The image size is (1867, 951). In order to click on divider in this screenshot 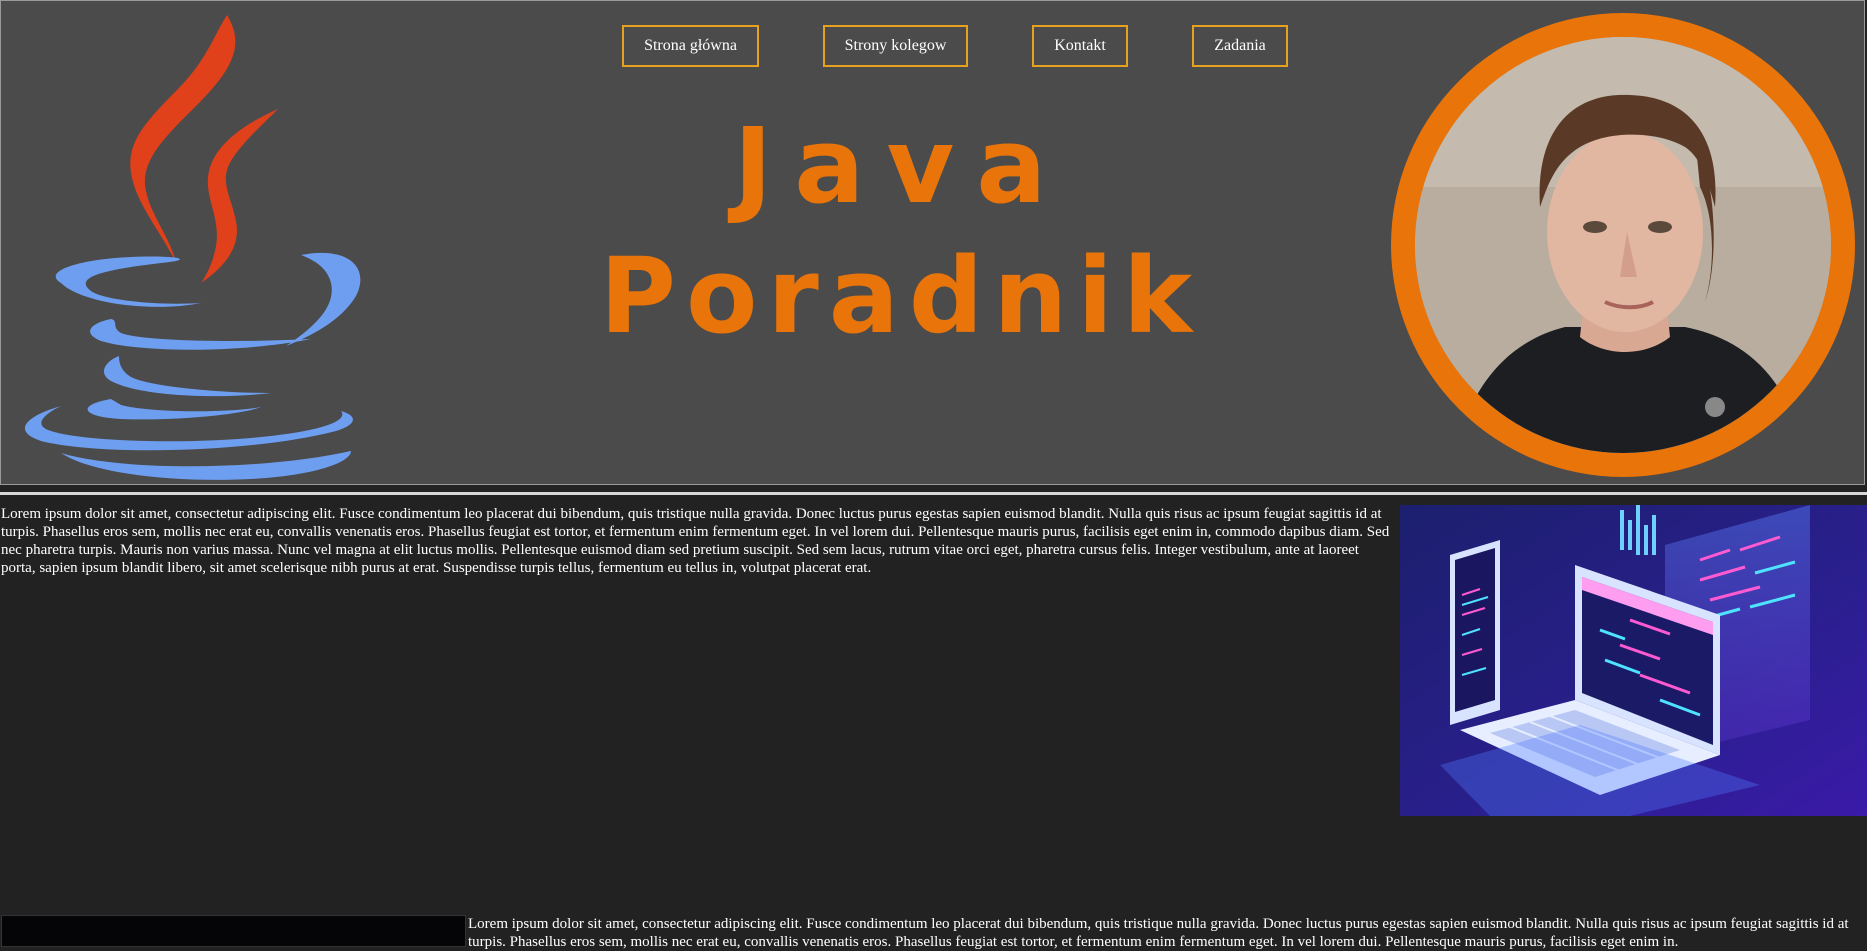, I will do `click(933, 493)`.